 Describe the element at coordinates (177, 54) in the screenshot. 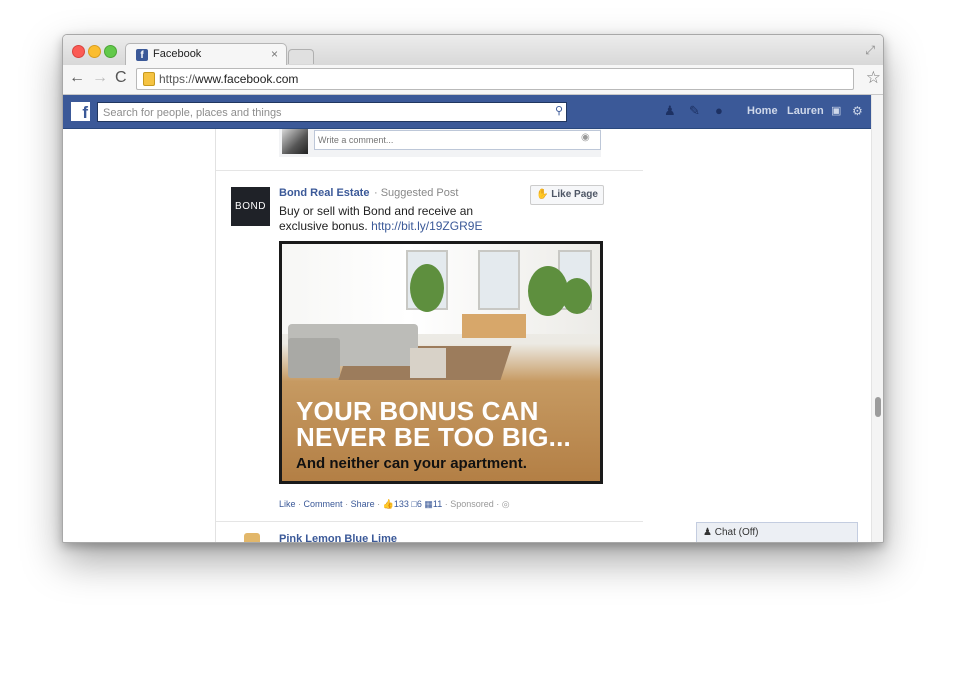

I see `tab-title: Facebook` at that location.